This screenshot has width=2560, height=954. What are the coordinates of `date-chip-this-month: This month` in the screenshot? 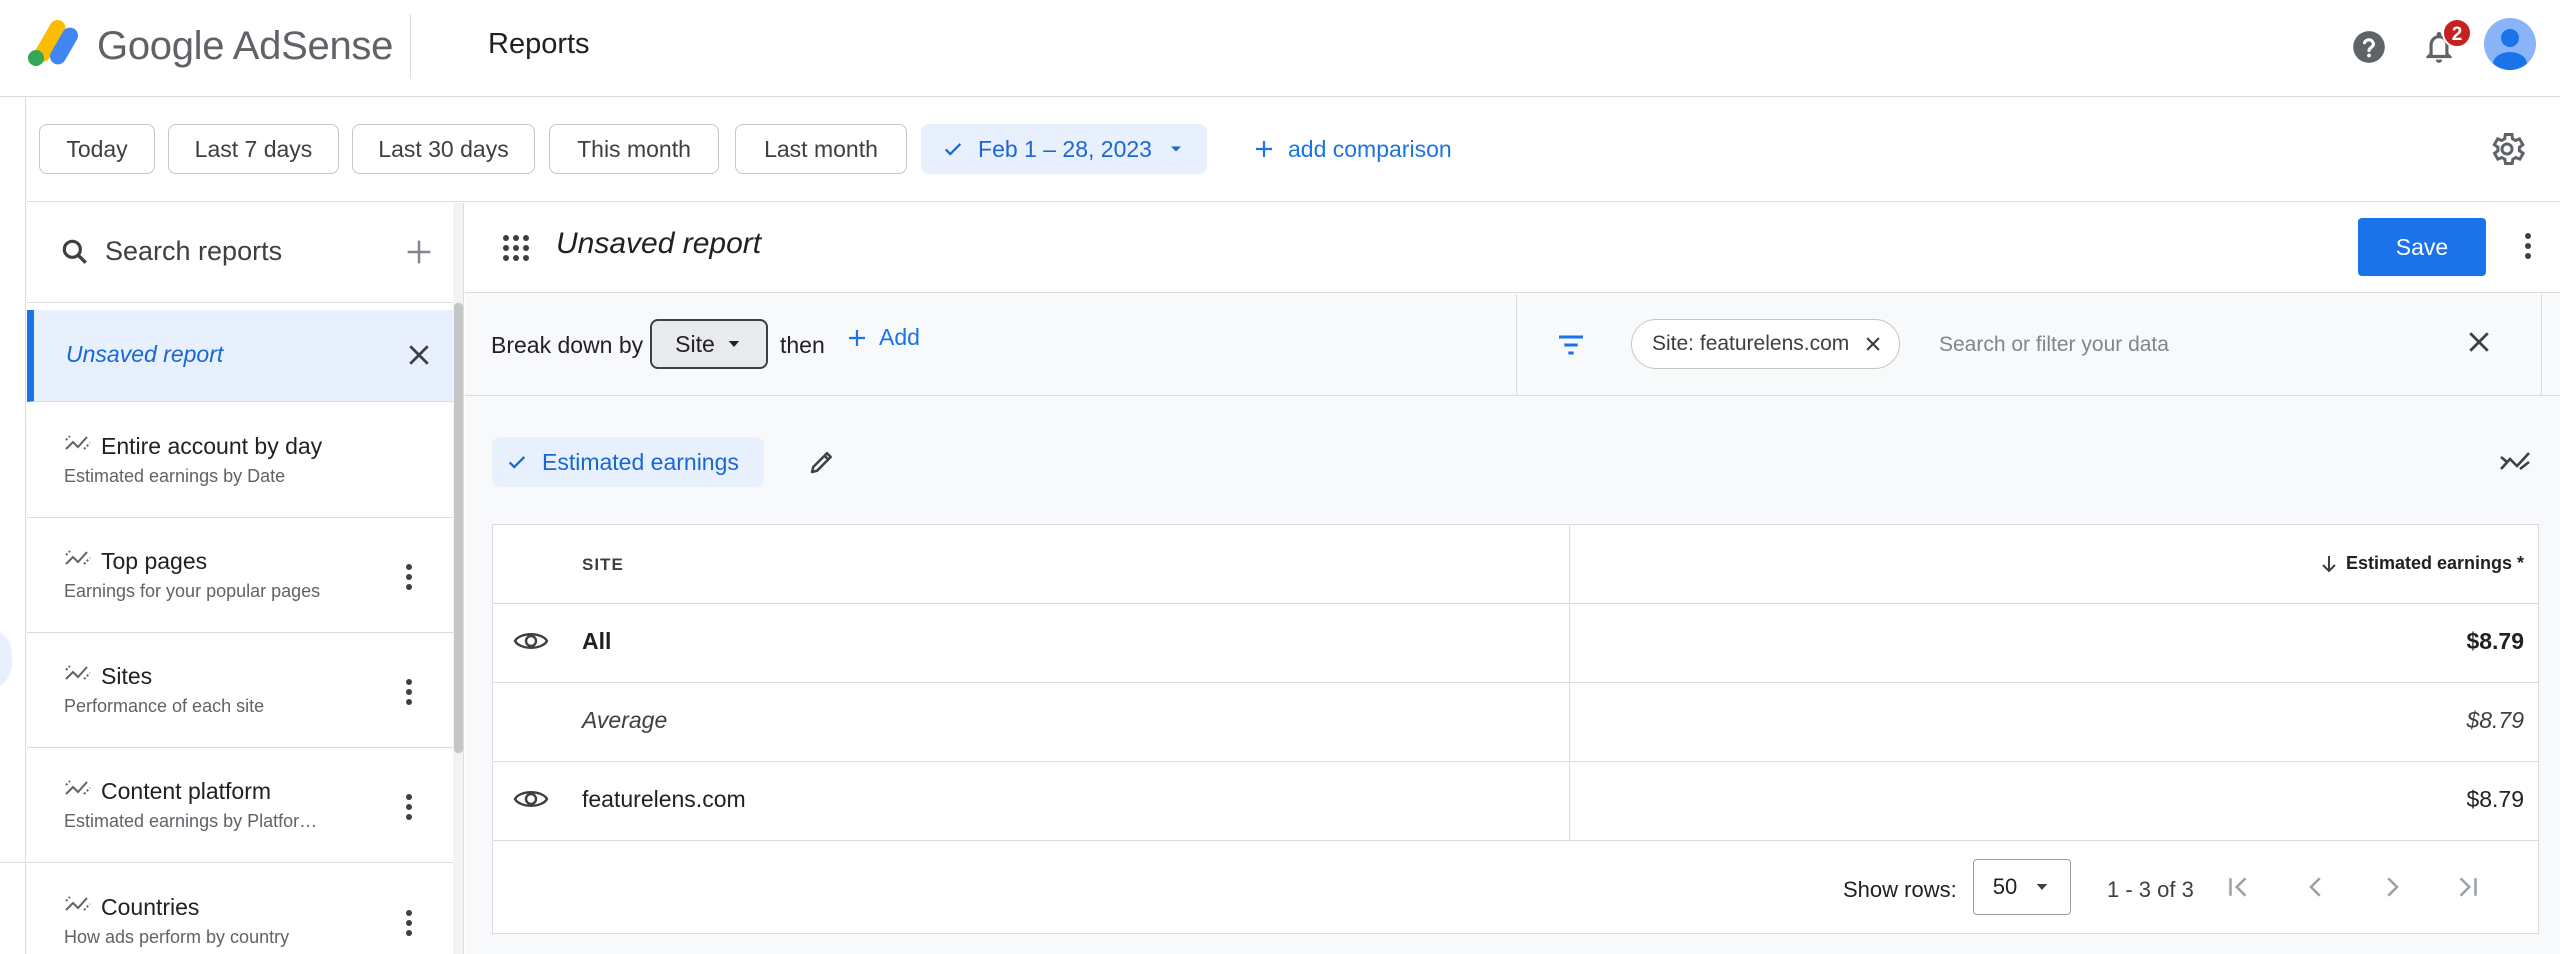 It's located at (634, 149).